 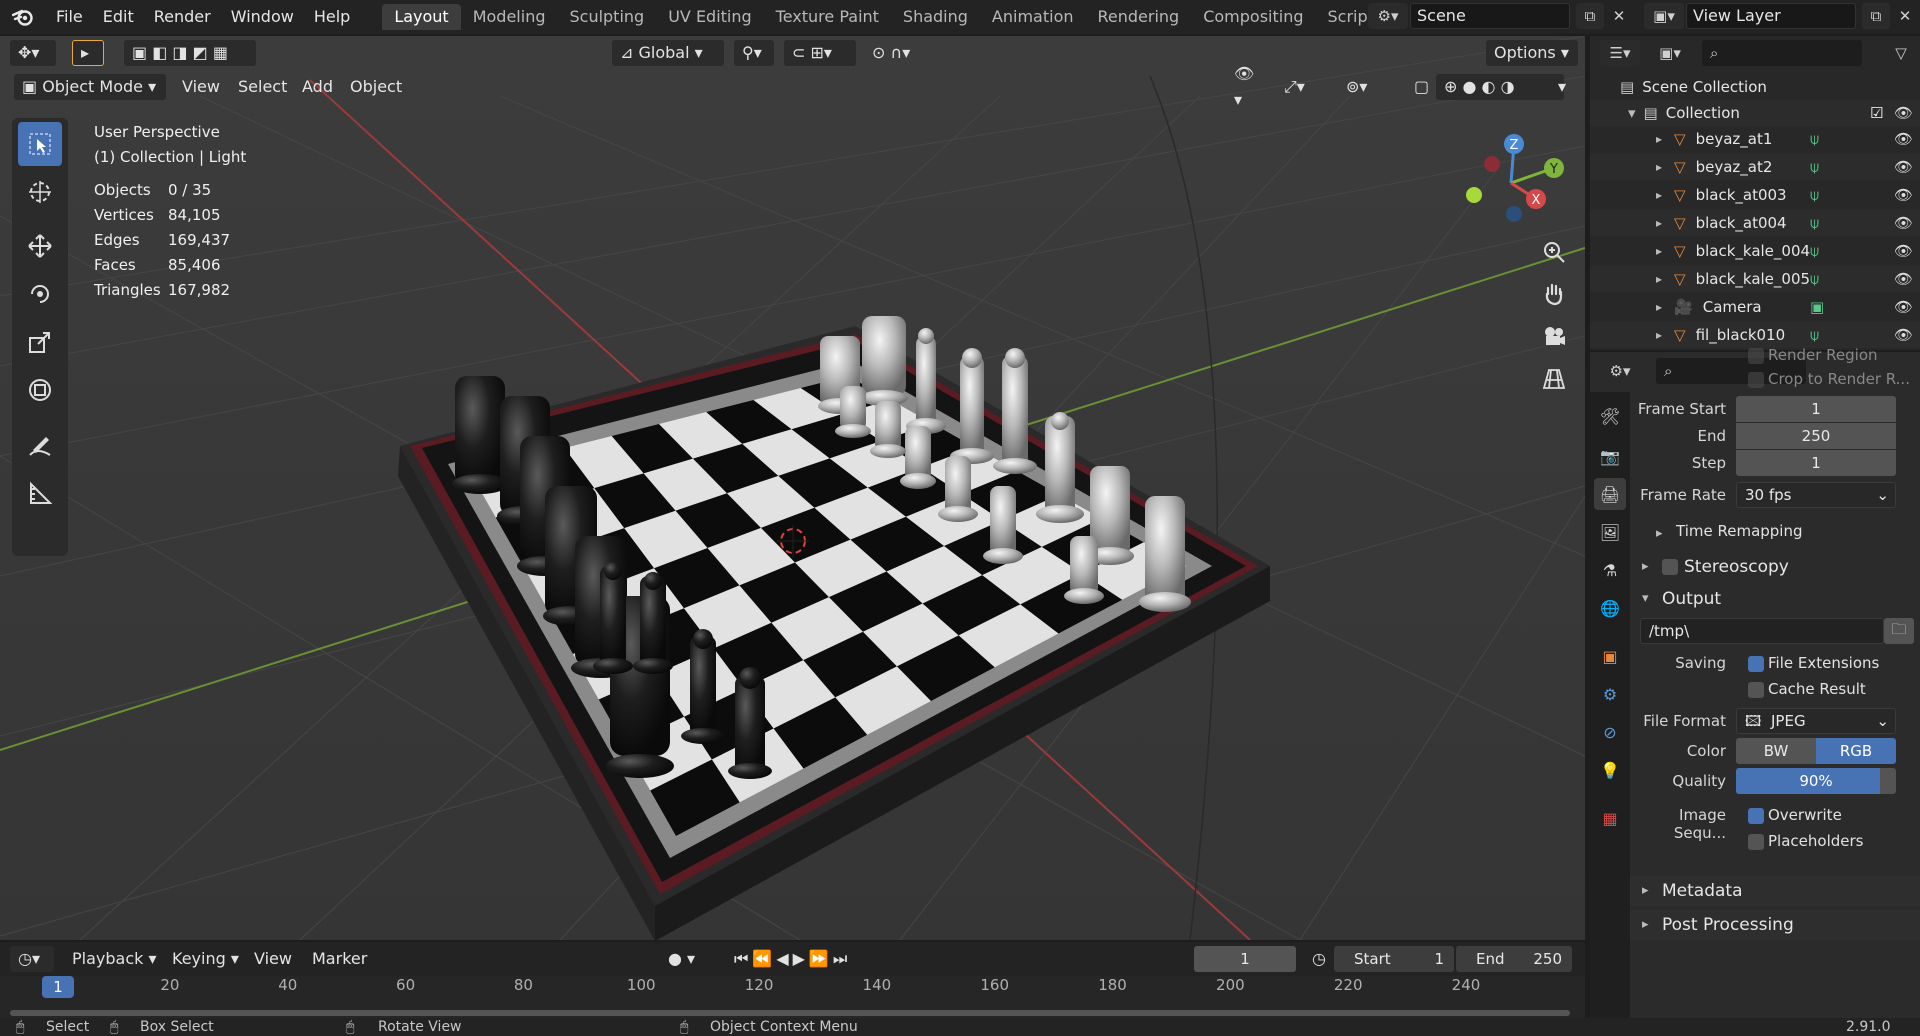 I want to click on selection-mode-icons: ▣ ◧ ◨ ◩ ▦, so click(x=190, y=53).